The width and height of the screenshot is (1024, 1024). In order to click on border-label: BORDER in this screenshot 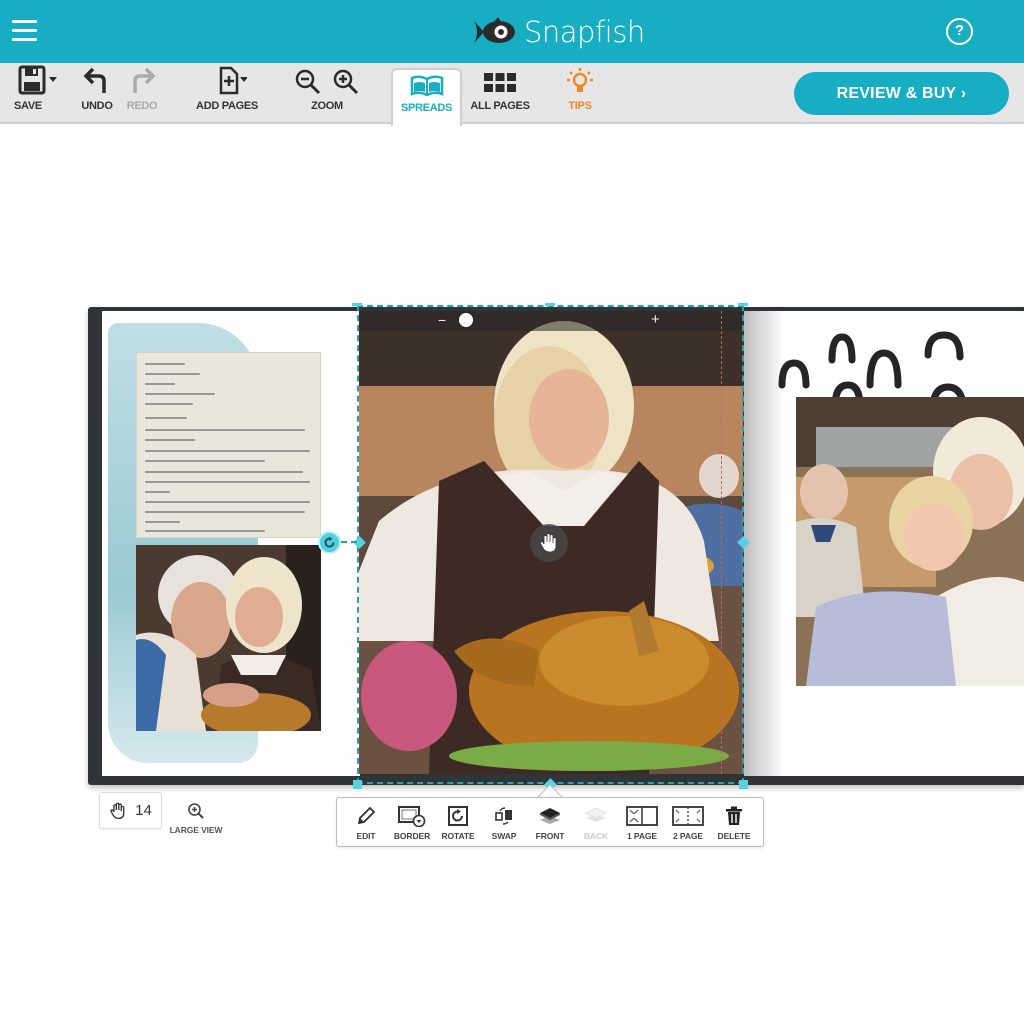, I will do `click(412, 835)`.